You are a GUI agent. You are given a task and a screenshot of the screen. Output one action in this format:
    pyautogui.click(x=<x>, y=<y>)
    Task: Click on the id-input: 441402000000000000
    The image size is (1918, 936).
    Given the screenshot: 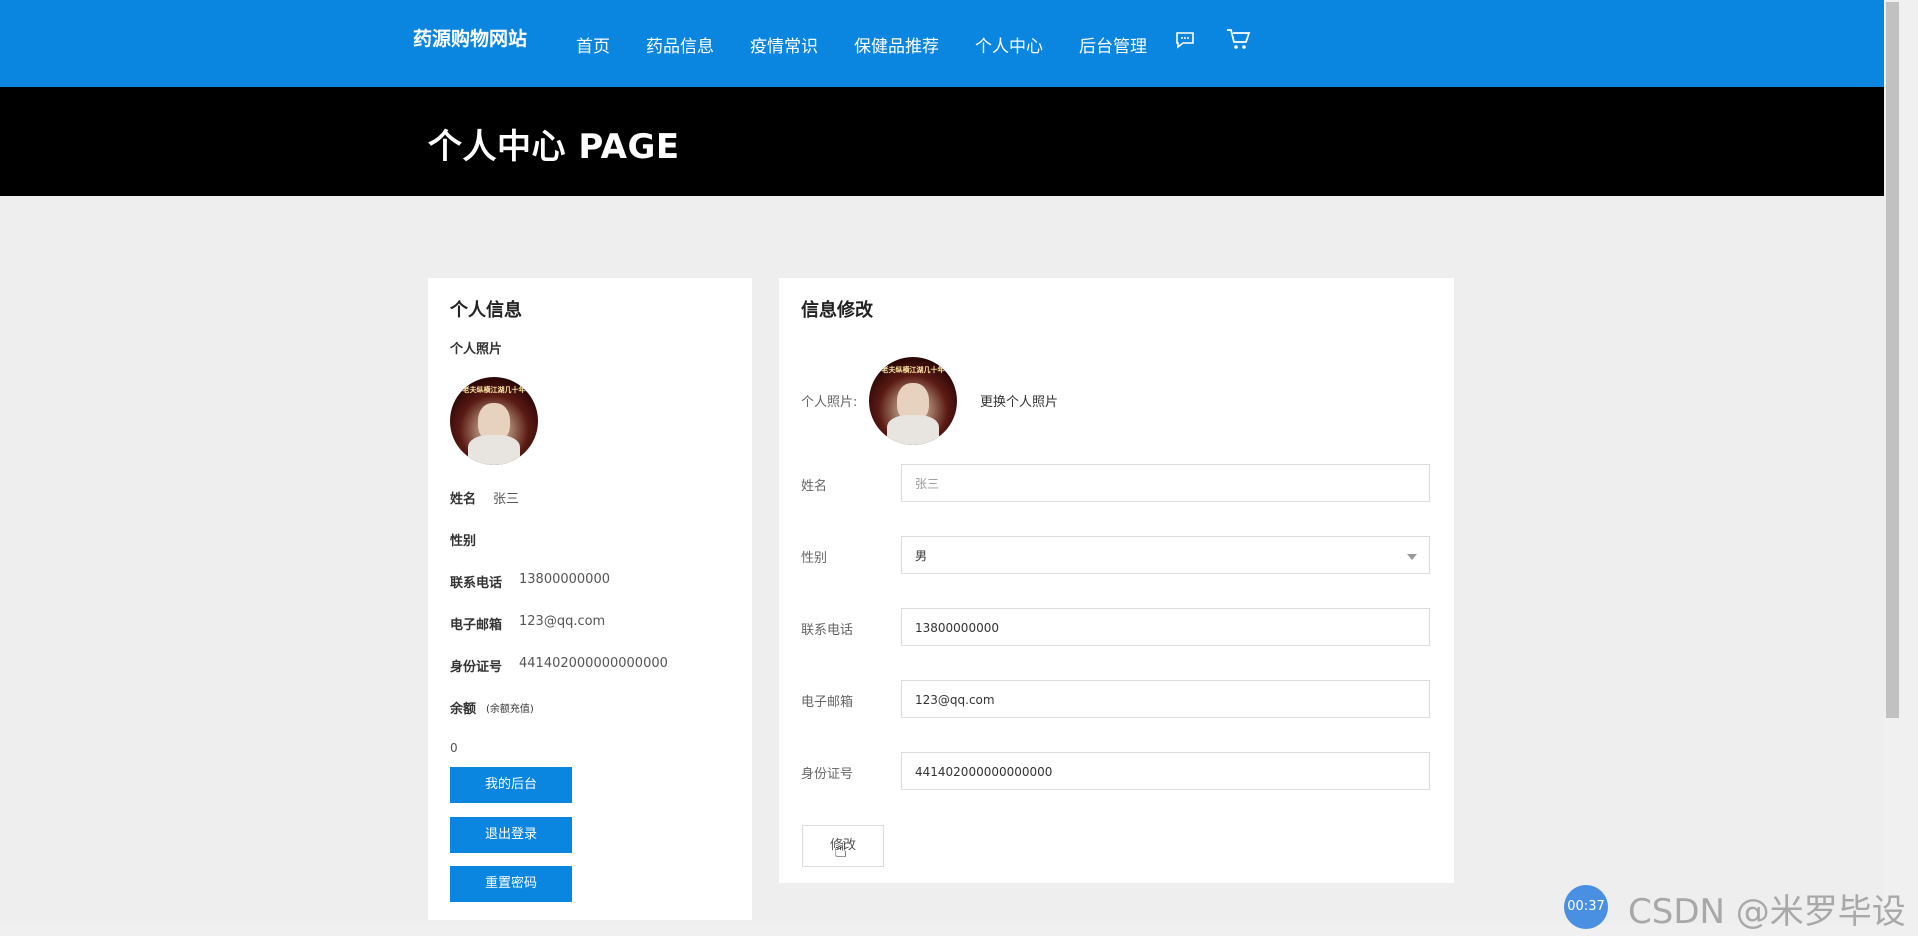 What is the action you would take?
    pyautogui.click(x=1165, y=771)
    